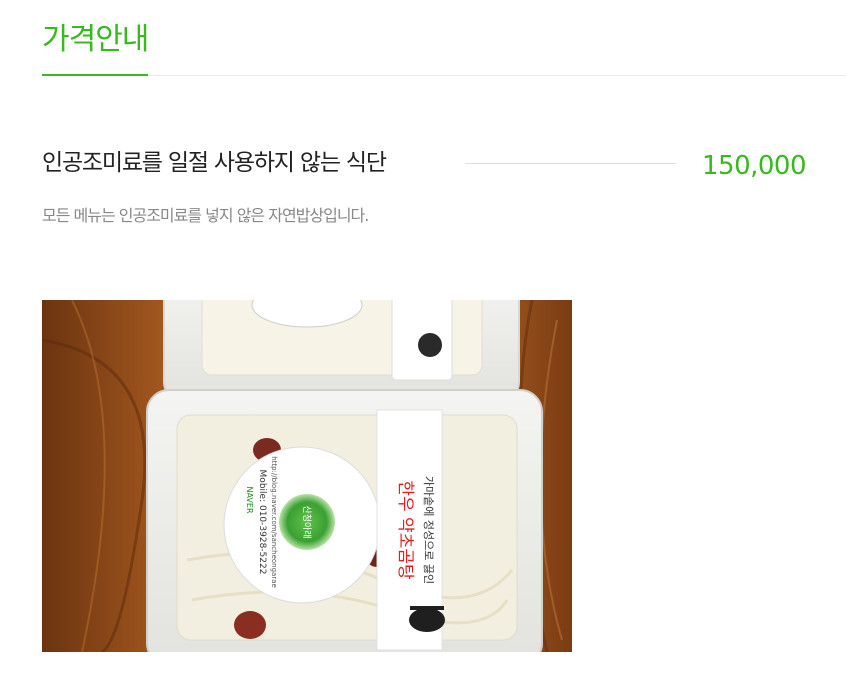 This screenshot has height=689, width=846. What do you see at coordinates (306, 521) in the screenshot?
I see `svg-text: 산청아래` at bounding box center [306, 521].